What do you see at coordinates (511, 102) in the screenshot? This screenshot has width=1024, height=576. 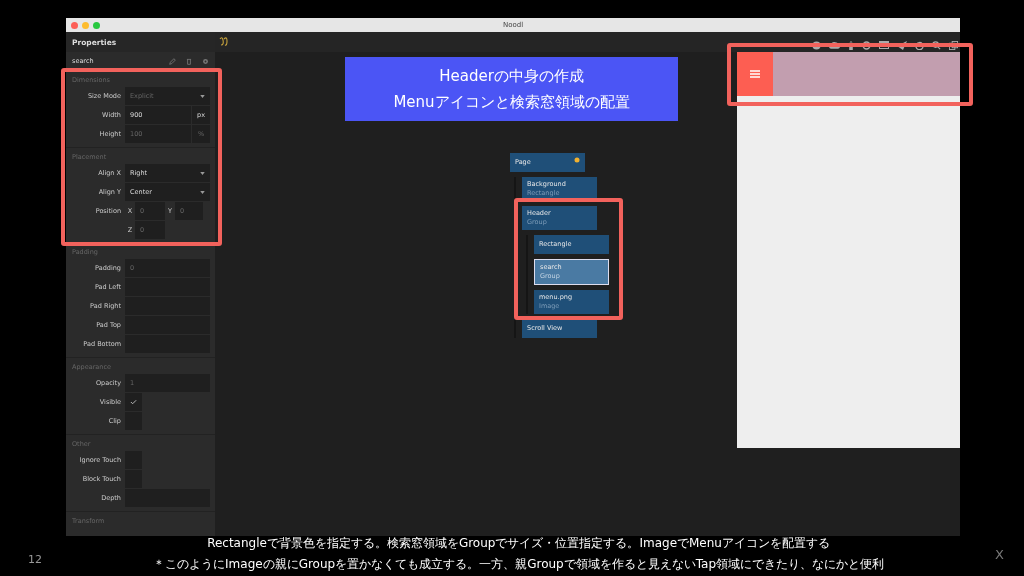 I see `callout-text: Menuアイコンと検索窓領域の配置` at bounding box center [511, 102].